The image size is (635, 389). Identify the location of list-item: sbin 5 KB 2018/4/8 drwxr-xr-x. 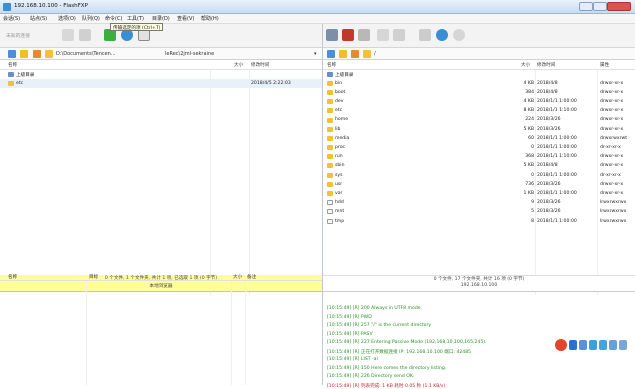
(479, 166).